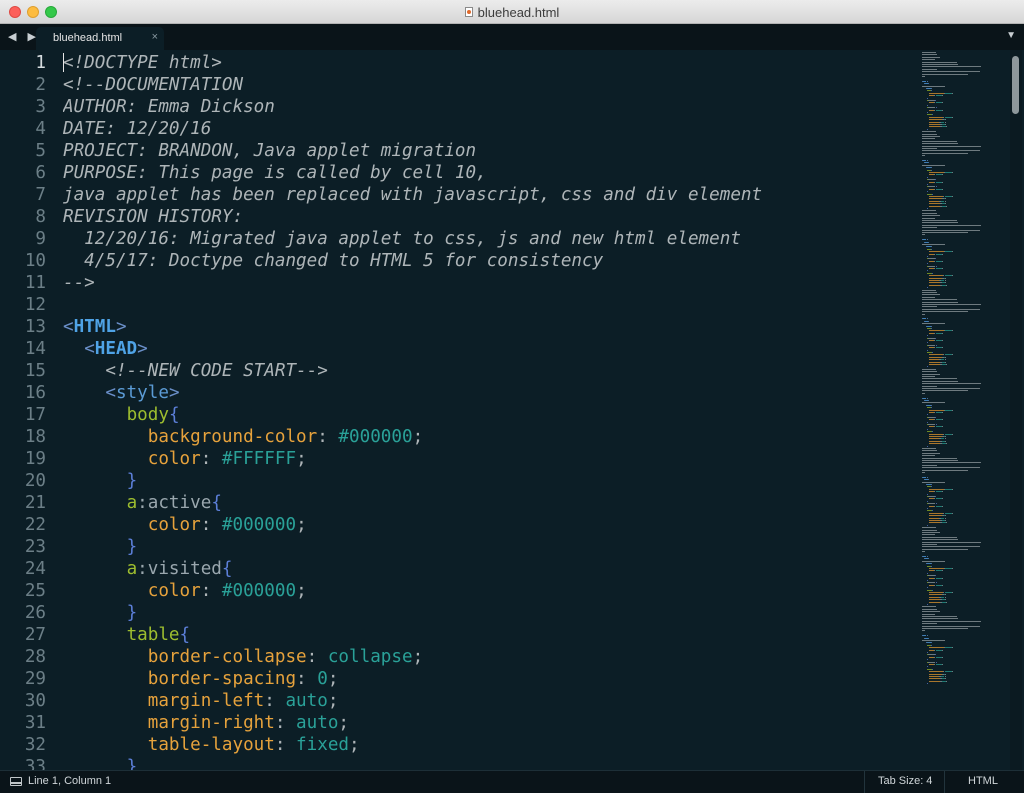 The height and width of the screenshot is (793, 1024). I want to click on code-line: -->, so click(79, 283).